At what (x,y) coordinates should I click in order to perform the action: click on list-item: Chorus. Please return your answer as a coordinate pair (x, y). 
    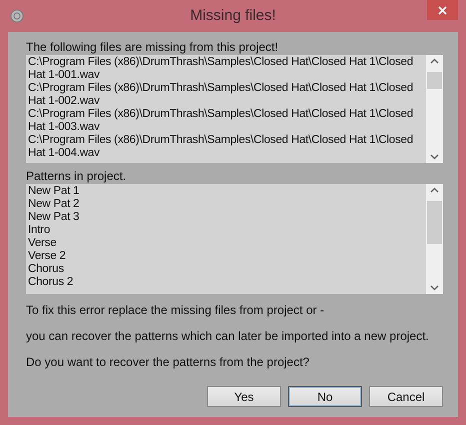
    Looking at the image, I should click on (226, 269).